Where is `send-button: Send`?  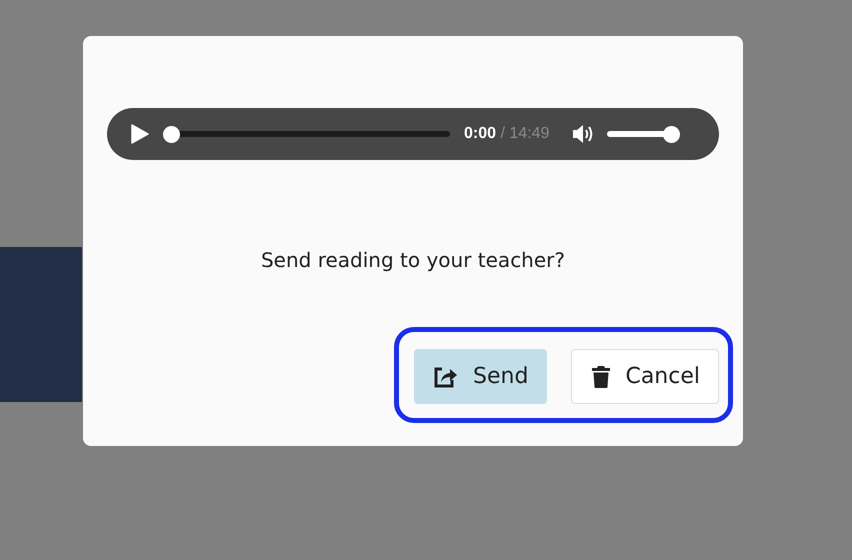 send-button: Send is located at coordinates (481, 376).